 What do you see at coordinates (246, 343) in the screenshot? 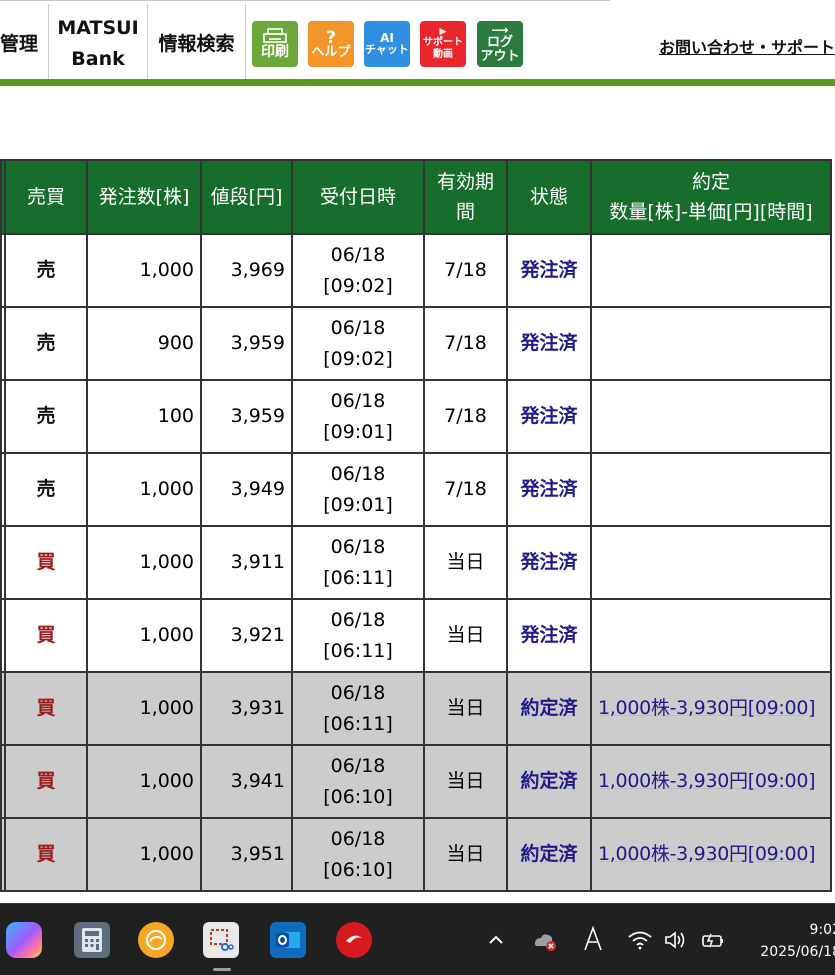
I see `price-cell: 3,959` at bounding box center [246, 343].